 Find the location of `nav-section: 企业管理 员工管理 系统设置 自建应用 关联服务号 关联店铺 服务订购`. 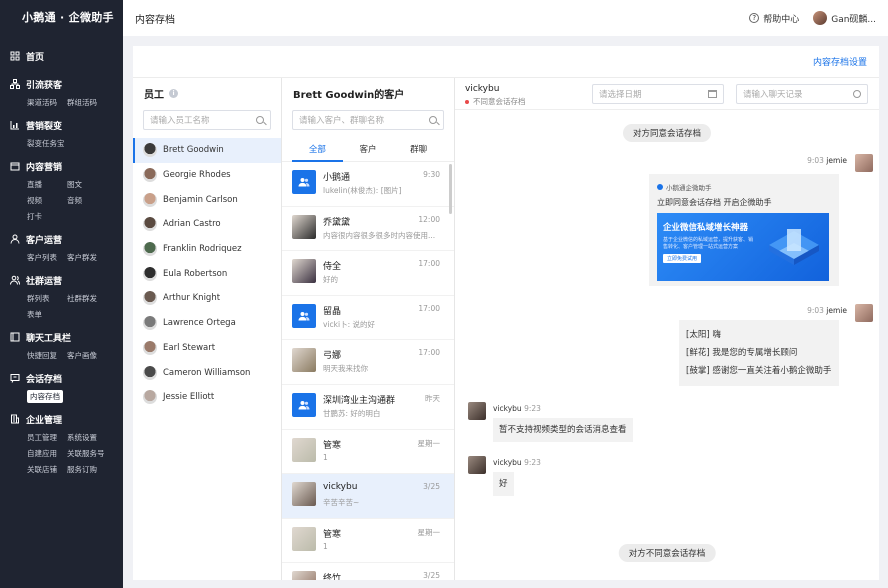

nav-section: 企业管理 员工管理 系统设置 自建应用 关联服务号 关联店铺 服务订购 is located at coordinates (61, 441).